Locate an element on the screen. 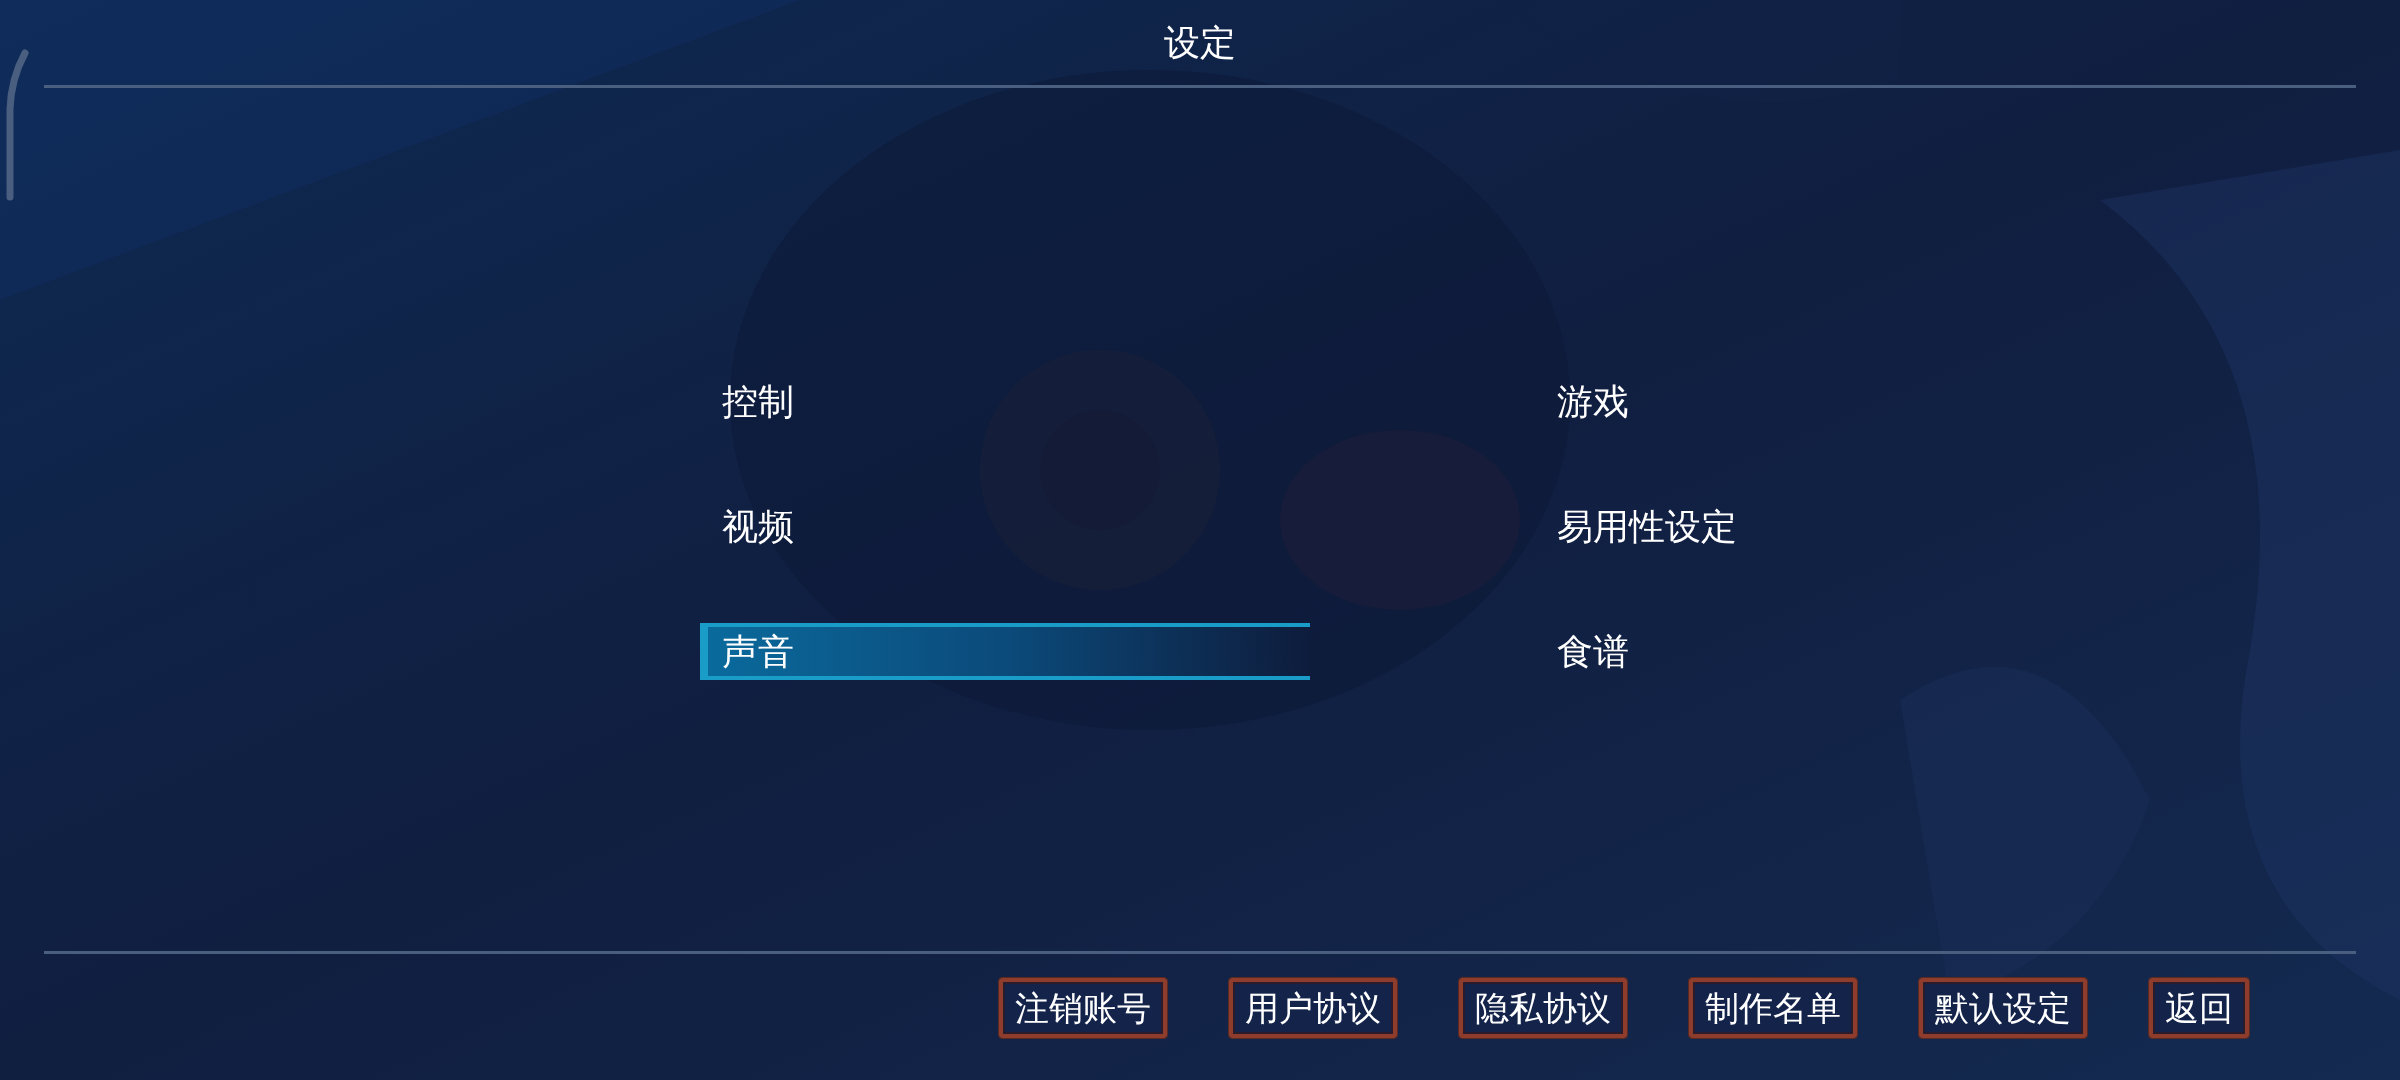  footer-button: 返回 is located at coordinates (2199, 1008).